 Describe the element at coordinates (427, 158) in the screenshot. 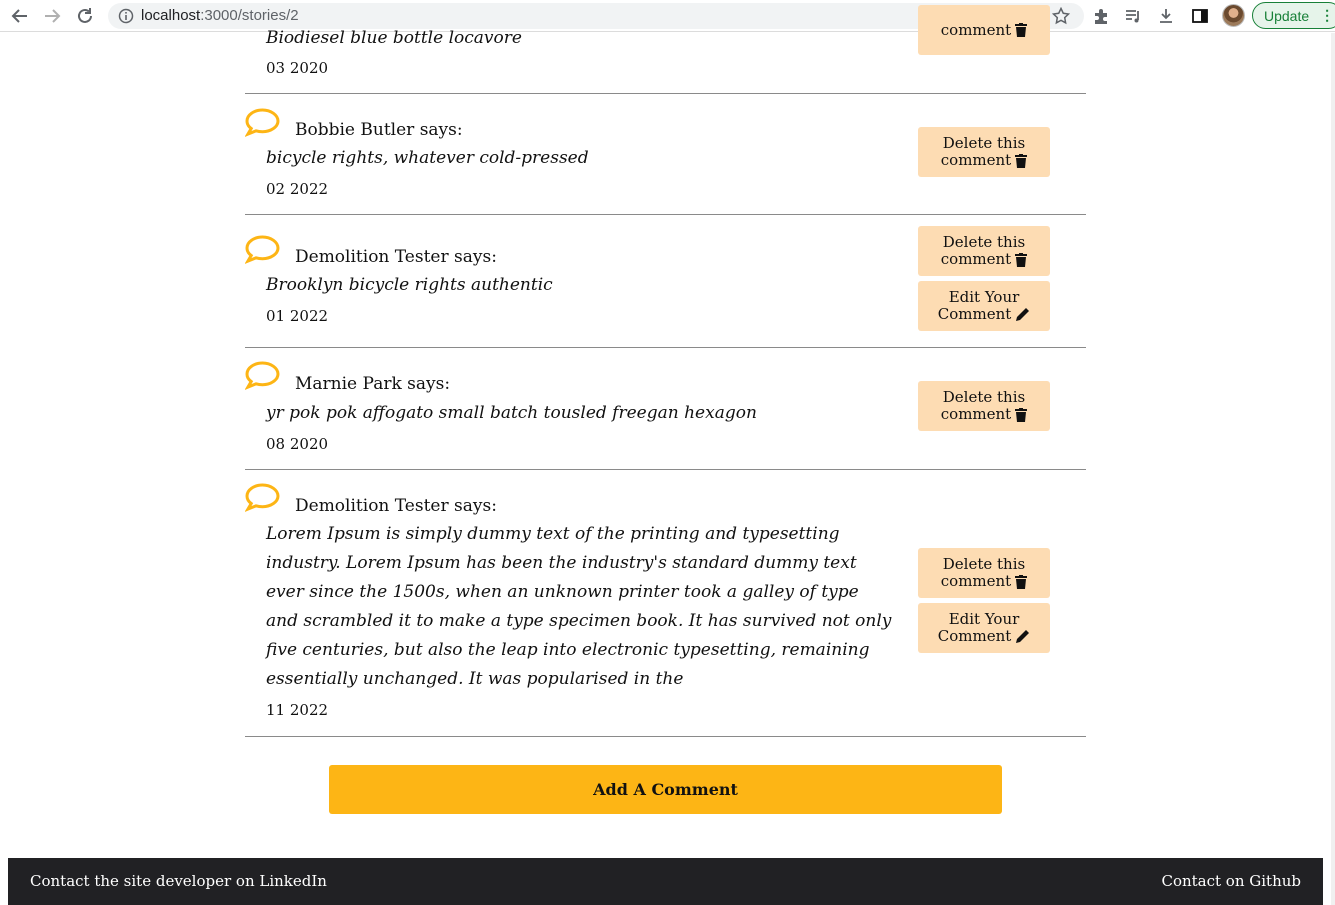

I see `comment-body: bicycle rights, whatever cold-pressed` at that location.